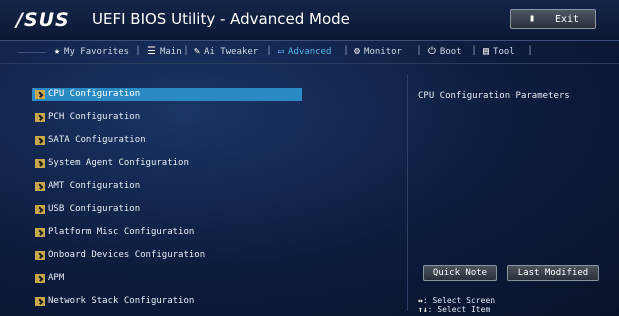 The image size is (619, 316). Describe the element at coordinates (121, 232) in the screenshot. I see `menu-item-label: Platform Misc Configuration` at that location.